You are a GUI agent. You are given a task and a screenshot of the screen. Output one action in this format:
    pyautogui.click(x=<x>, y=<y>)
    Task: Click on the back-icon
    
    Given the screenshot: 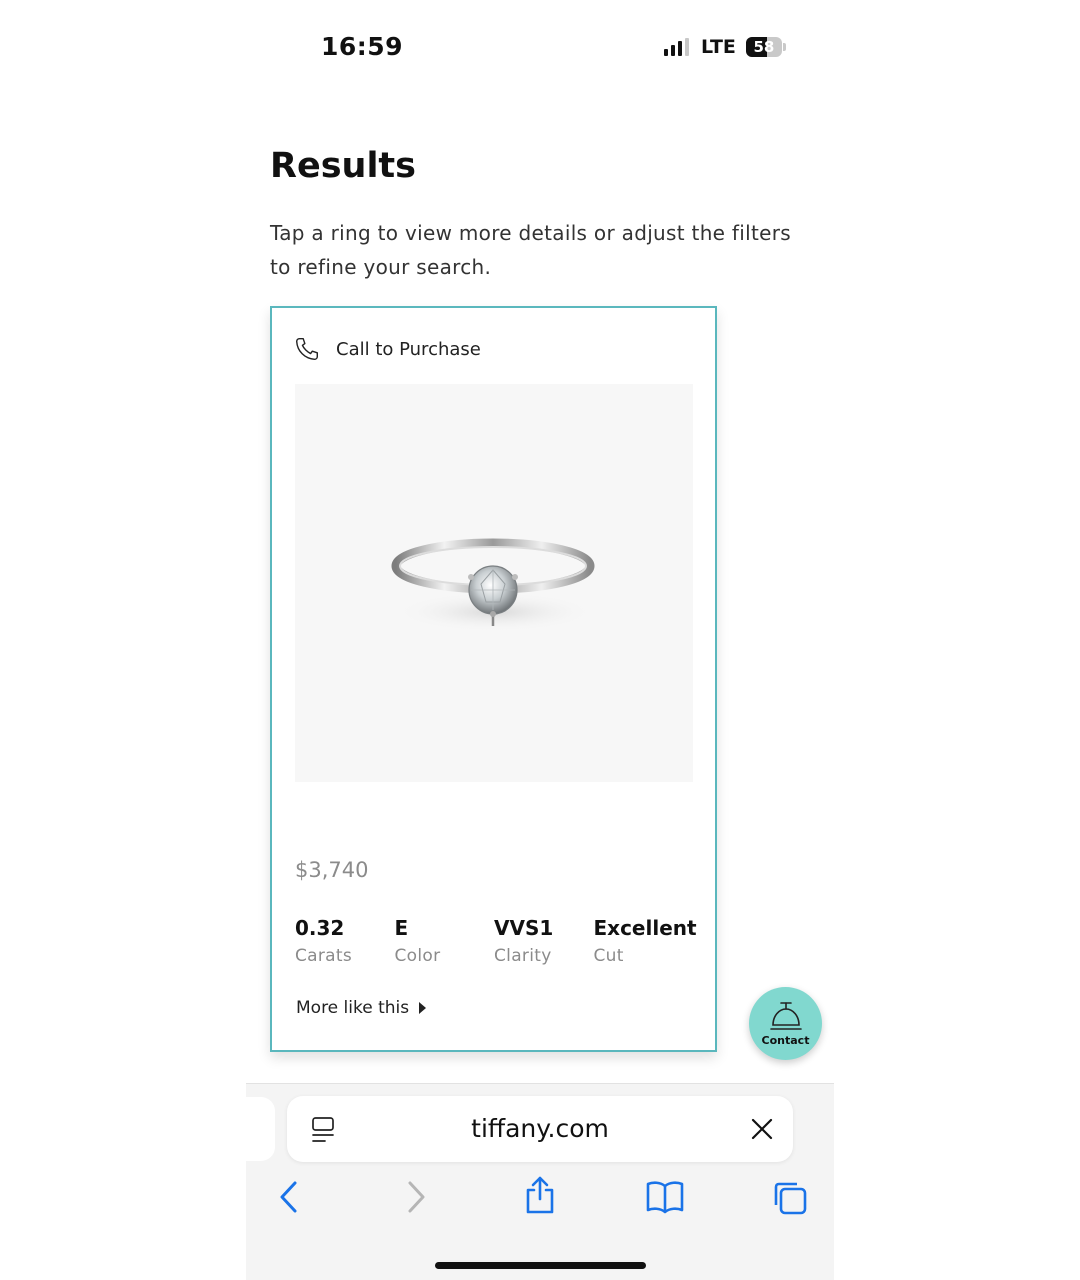 What is the action you would take?
    pyautogui.click(x=289, y=1197)
    